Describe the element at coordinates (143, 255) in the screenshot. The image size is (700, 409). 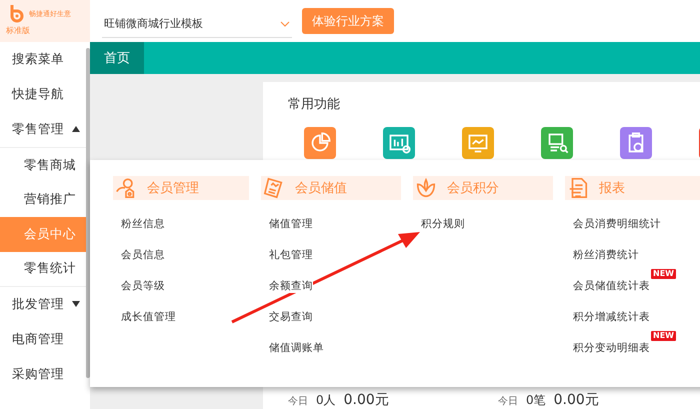
I see `menu-link: 会员信息` at that location.